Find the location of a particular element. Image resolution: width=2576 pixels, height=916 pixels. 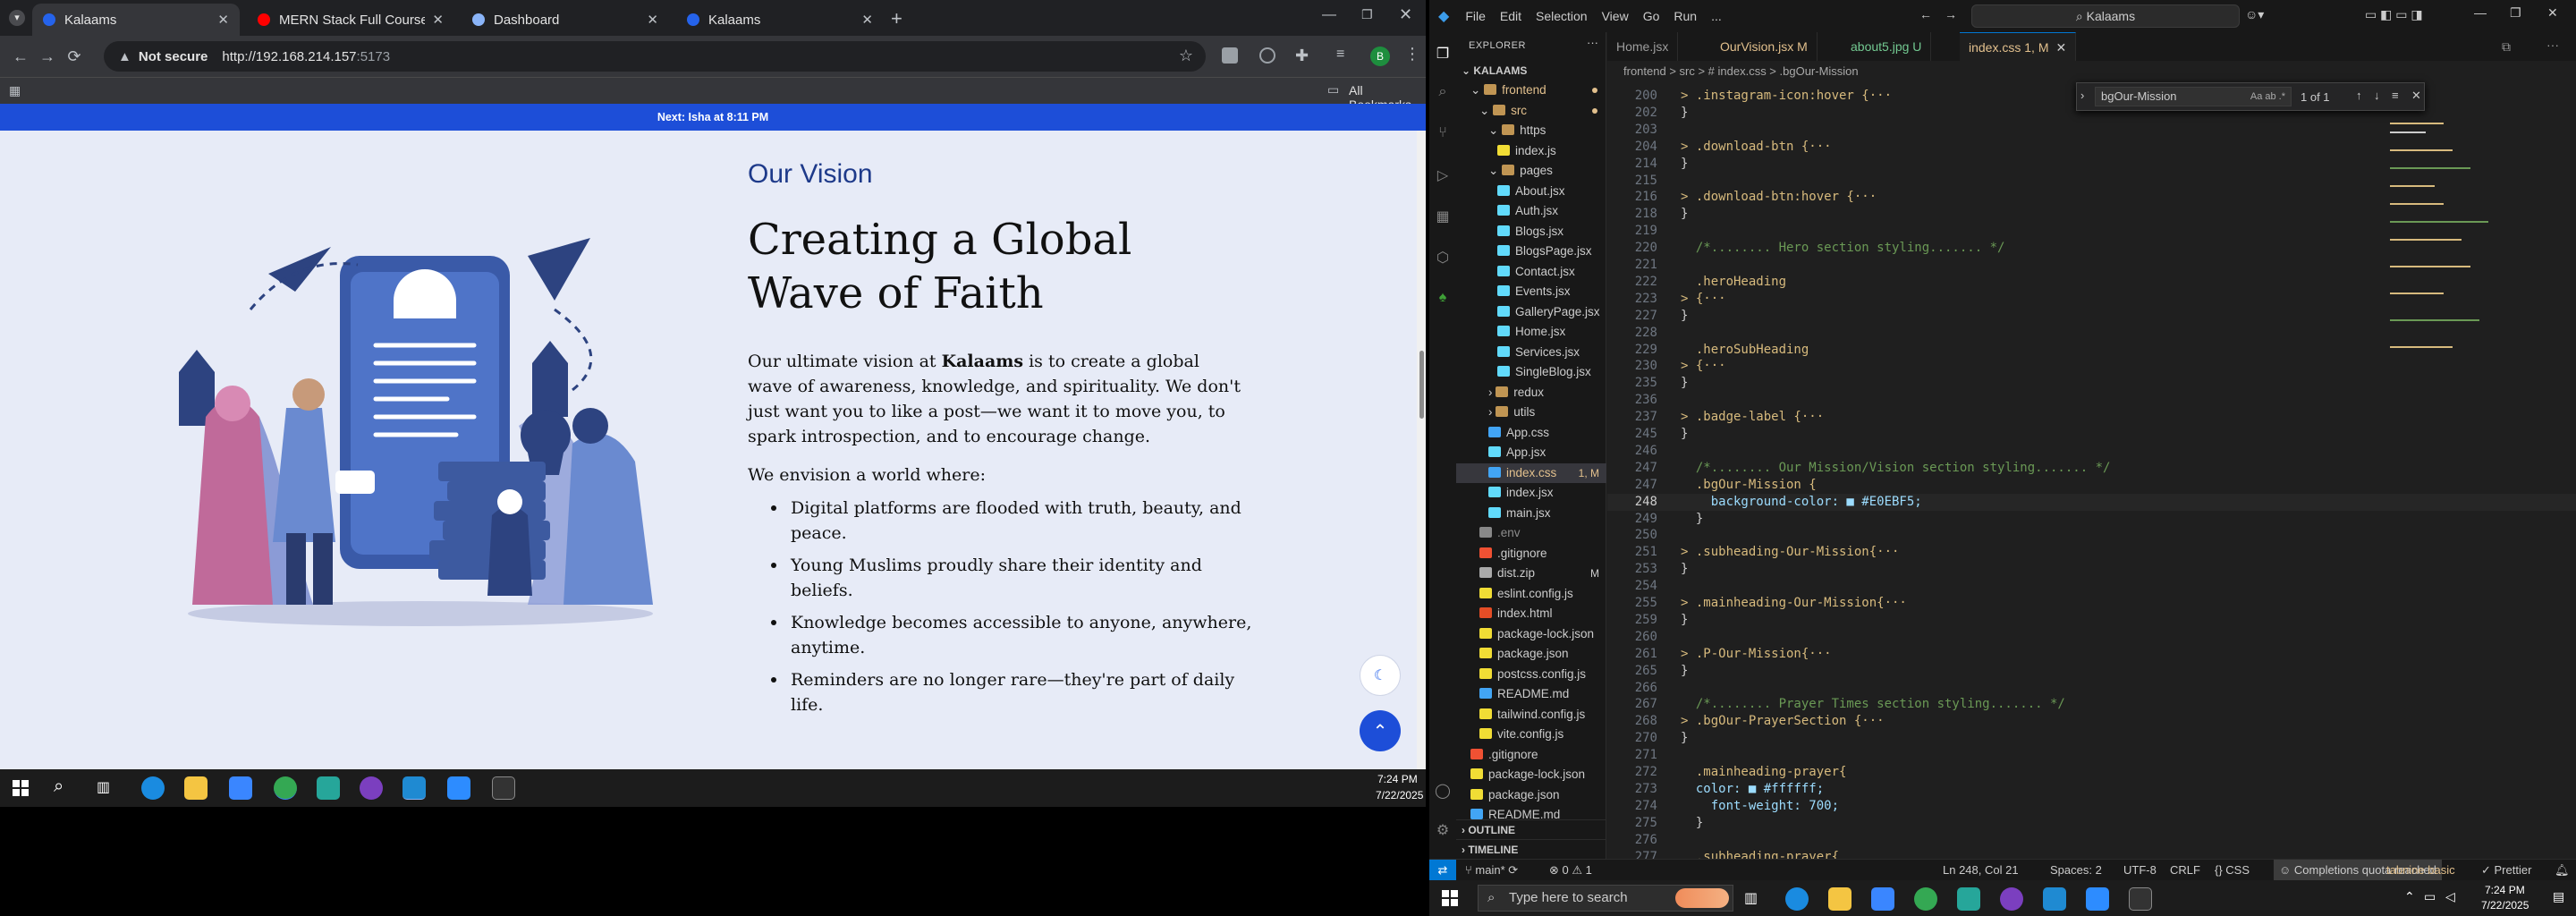

list-item: README.md is located at coordinates (1531, 694).